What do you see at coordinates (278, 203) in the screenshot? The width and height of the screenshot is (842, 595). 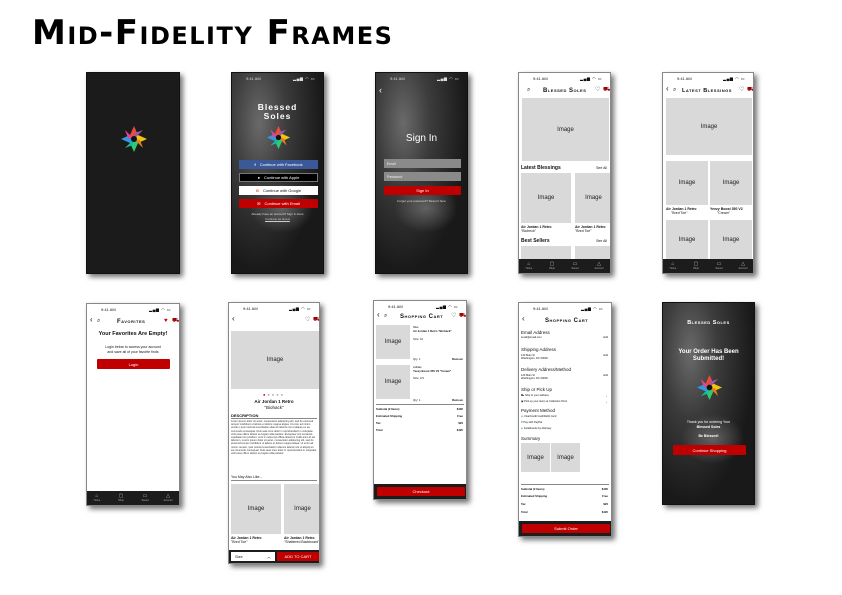 I see `email-button: ✉ Continue with Email` at bounding box center [278, 203].